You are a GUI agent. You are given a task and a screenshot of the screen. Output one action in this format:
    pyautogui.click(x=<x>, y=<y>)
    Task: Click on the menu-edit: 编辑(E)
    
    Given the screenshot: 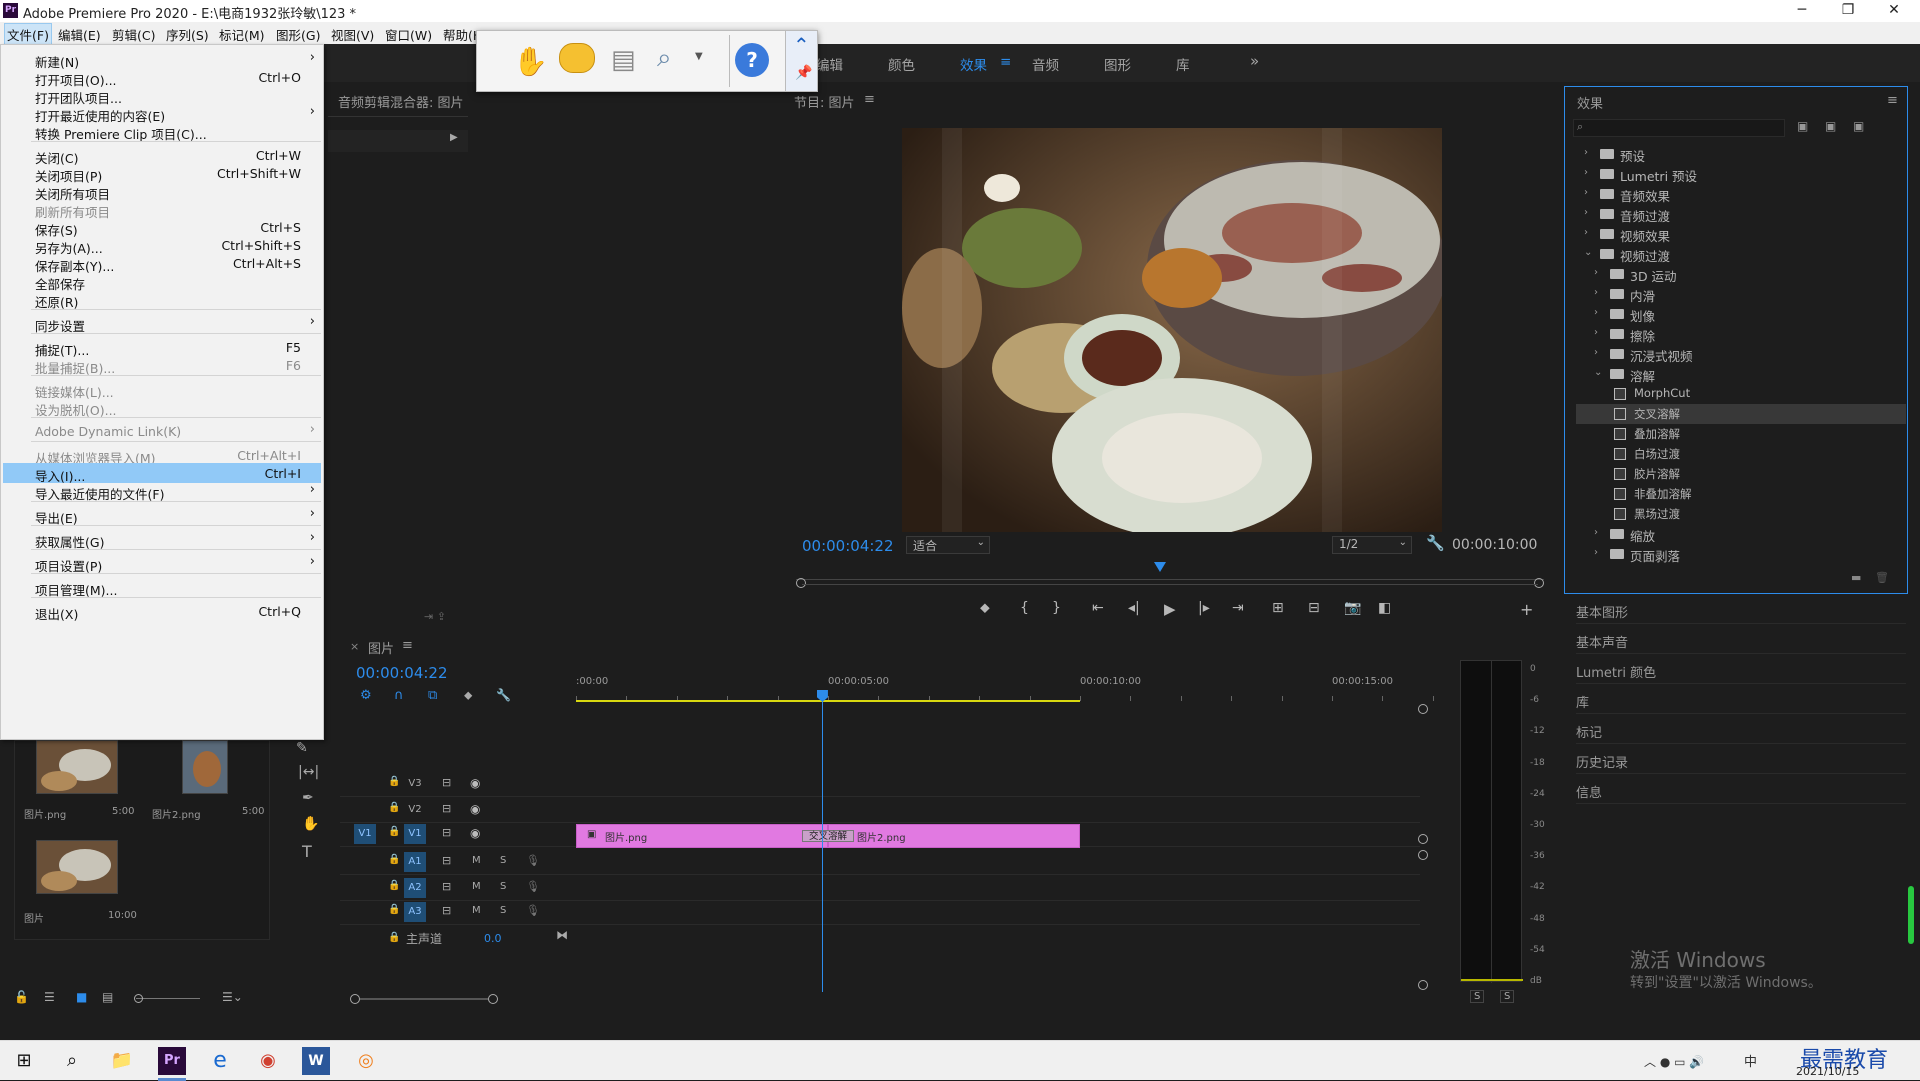 What is the action you would take?
    pyautogui.click(x=79, y=34)
    